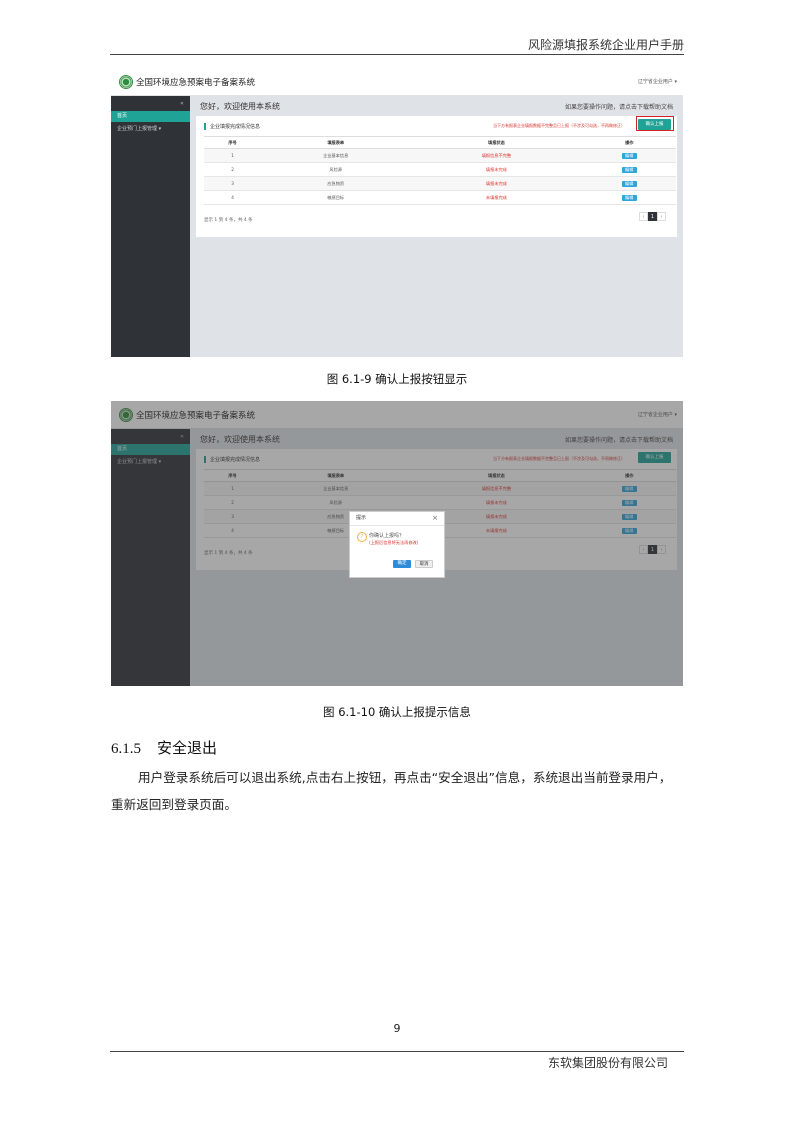  Describe the element at coordinates (126, 82) in the screenshot. I see `logo-icon` at that location.